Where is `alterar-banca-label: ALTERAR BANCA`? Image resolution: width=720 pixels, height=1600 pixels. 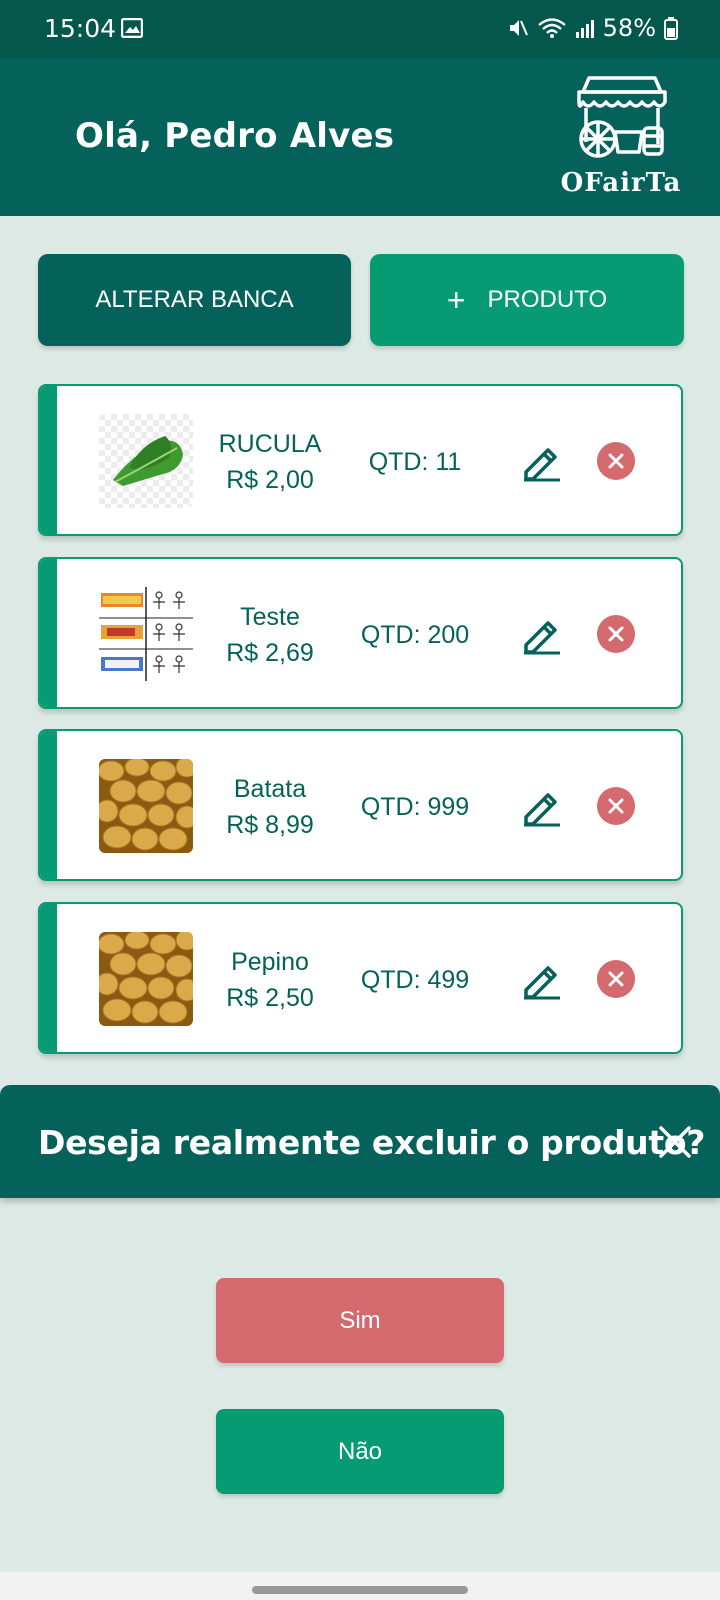
alterar-banca-label: ALTERAR BANCA is located at coordinates (194, 299).